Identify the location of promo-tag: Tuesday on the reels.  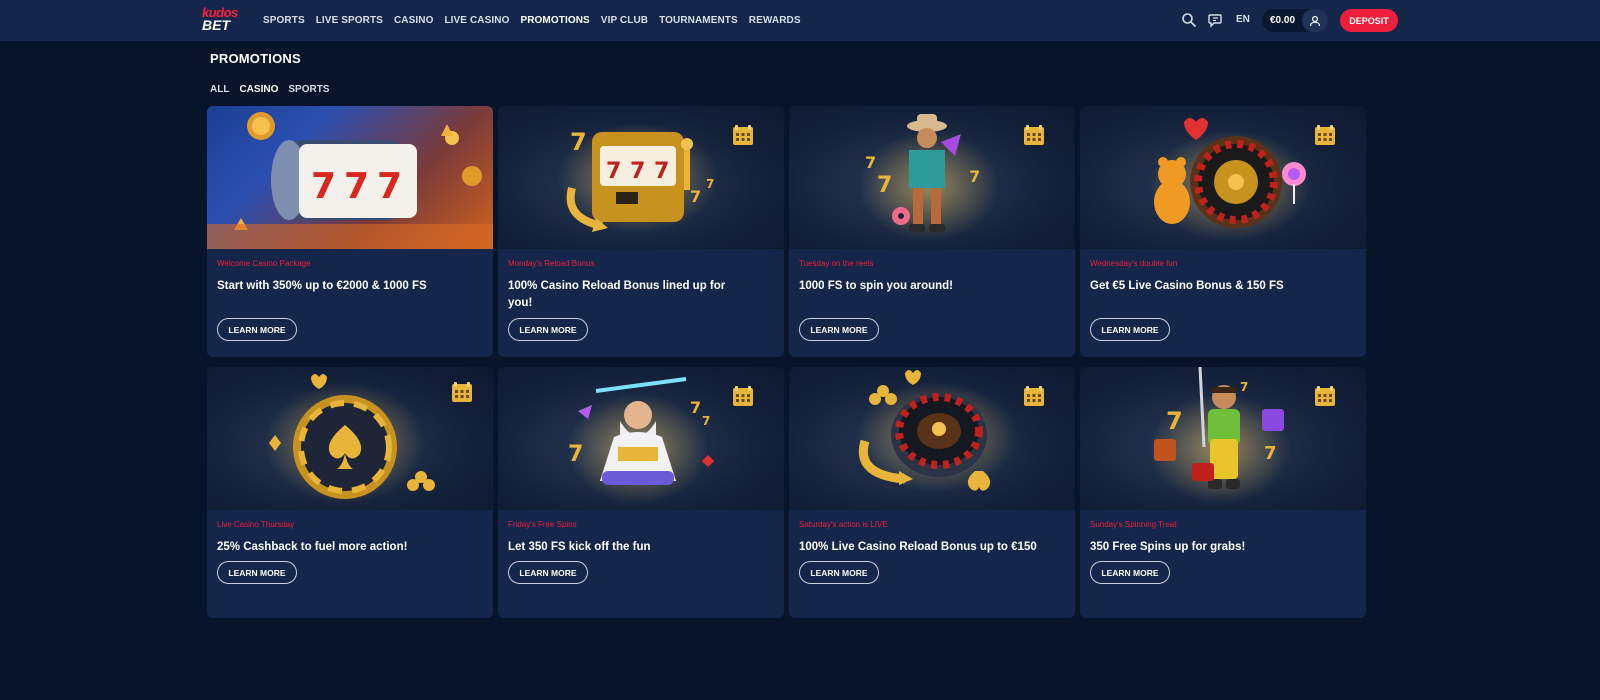
(836, 263).